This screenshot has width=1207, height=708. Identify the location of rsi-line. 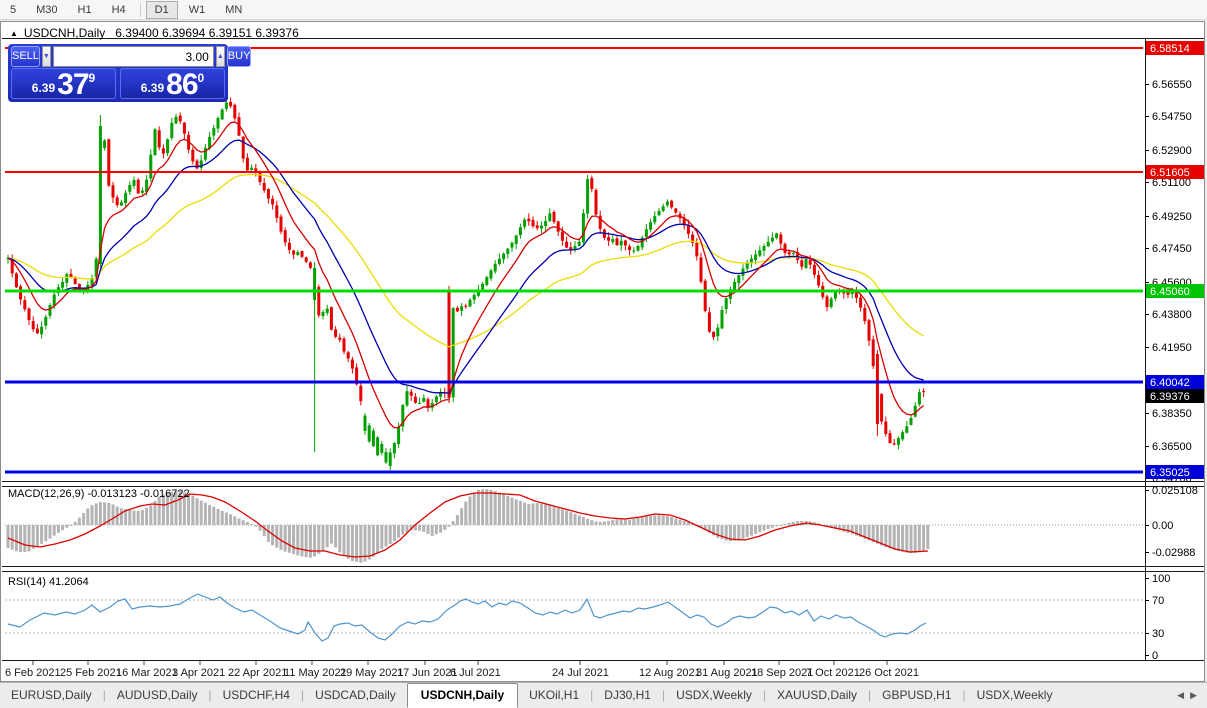
(467, 617).